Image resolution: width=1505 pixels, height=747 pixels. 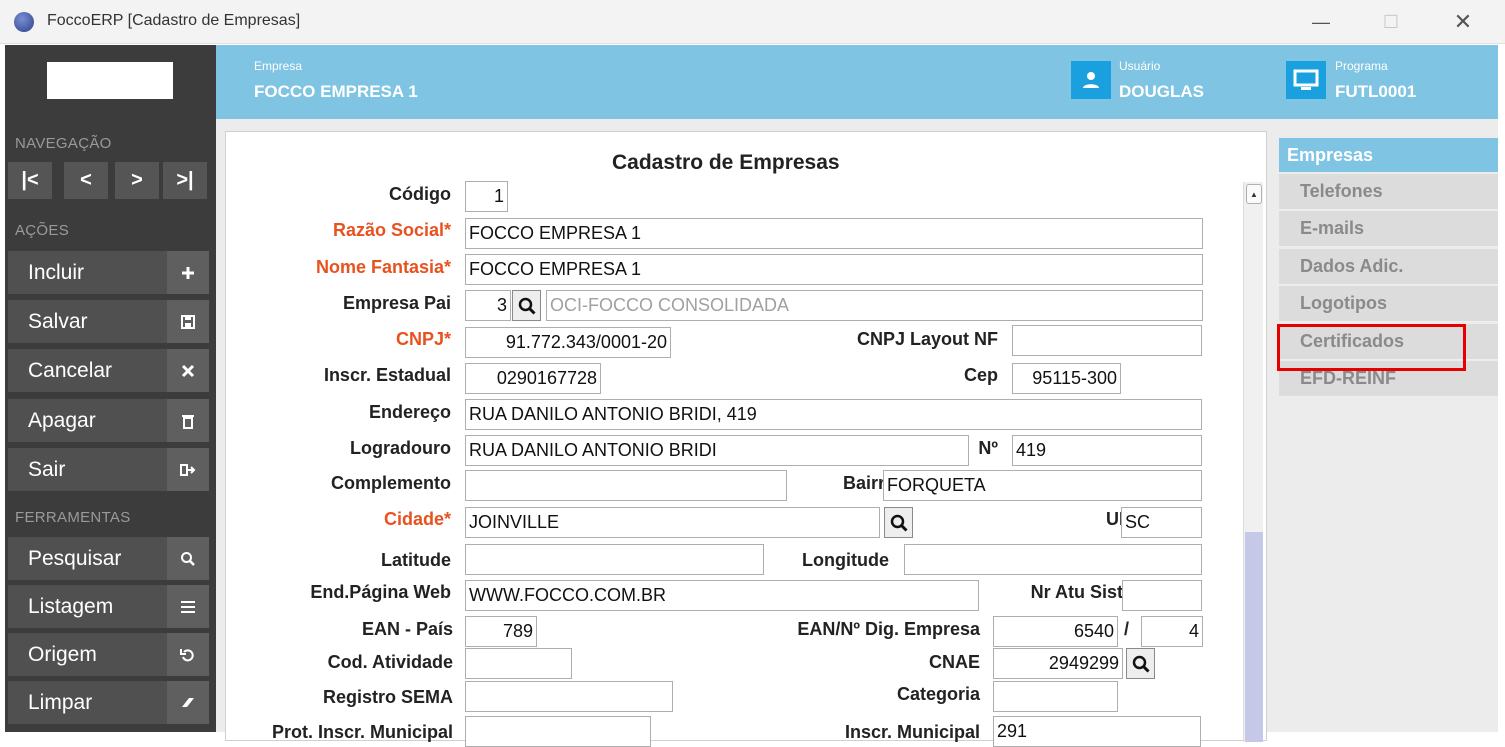 What do you see at coordinates (387, 697) in the screenshot?
I see `registro-sema-label: Registro SEMA` at bounding box center [387, 697].